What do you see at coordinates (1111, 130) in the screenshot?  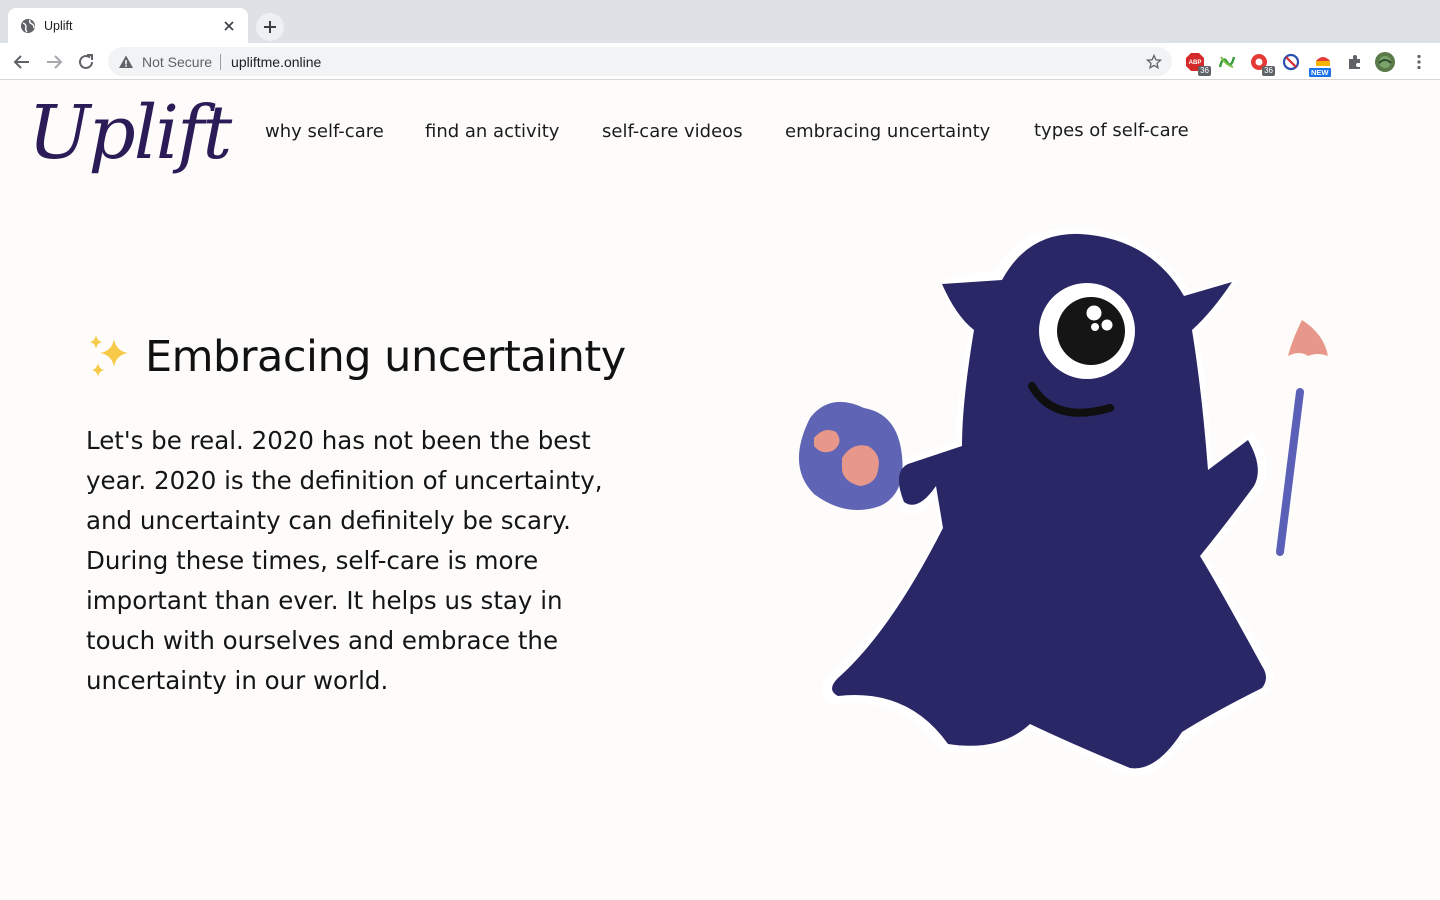 I see `nav-types-of-self-care: types of self-care` at bounding box center [1111, 130].